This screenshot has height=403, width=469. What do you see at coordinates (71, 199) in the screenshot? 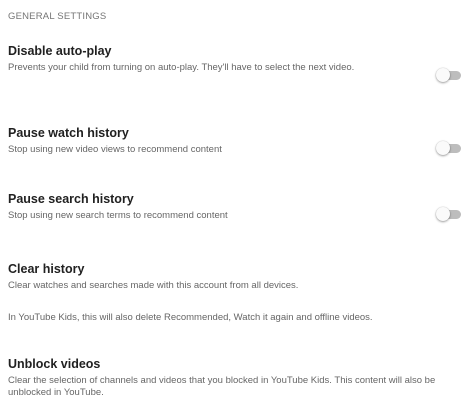
I see `setting-search-history-title: Pause search history` at bounding box center [71, 199].